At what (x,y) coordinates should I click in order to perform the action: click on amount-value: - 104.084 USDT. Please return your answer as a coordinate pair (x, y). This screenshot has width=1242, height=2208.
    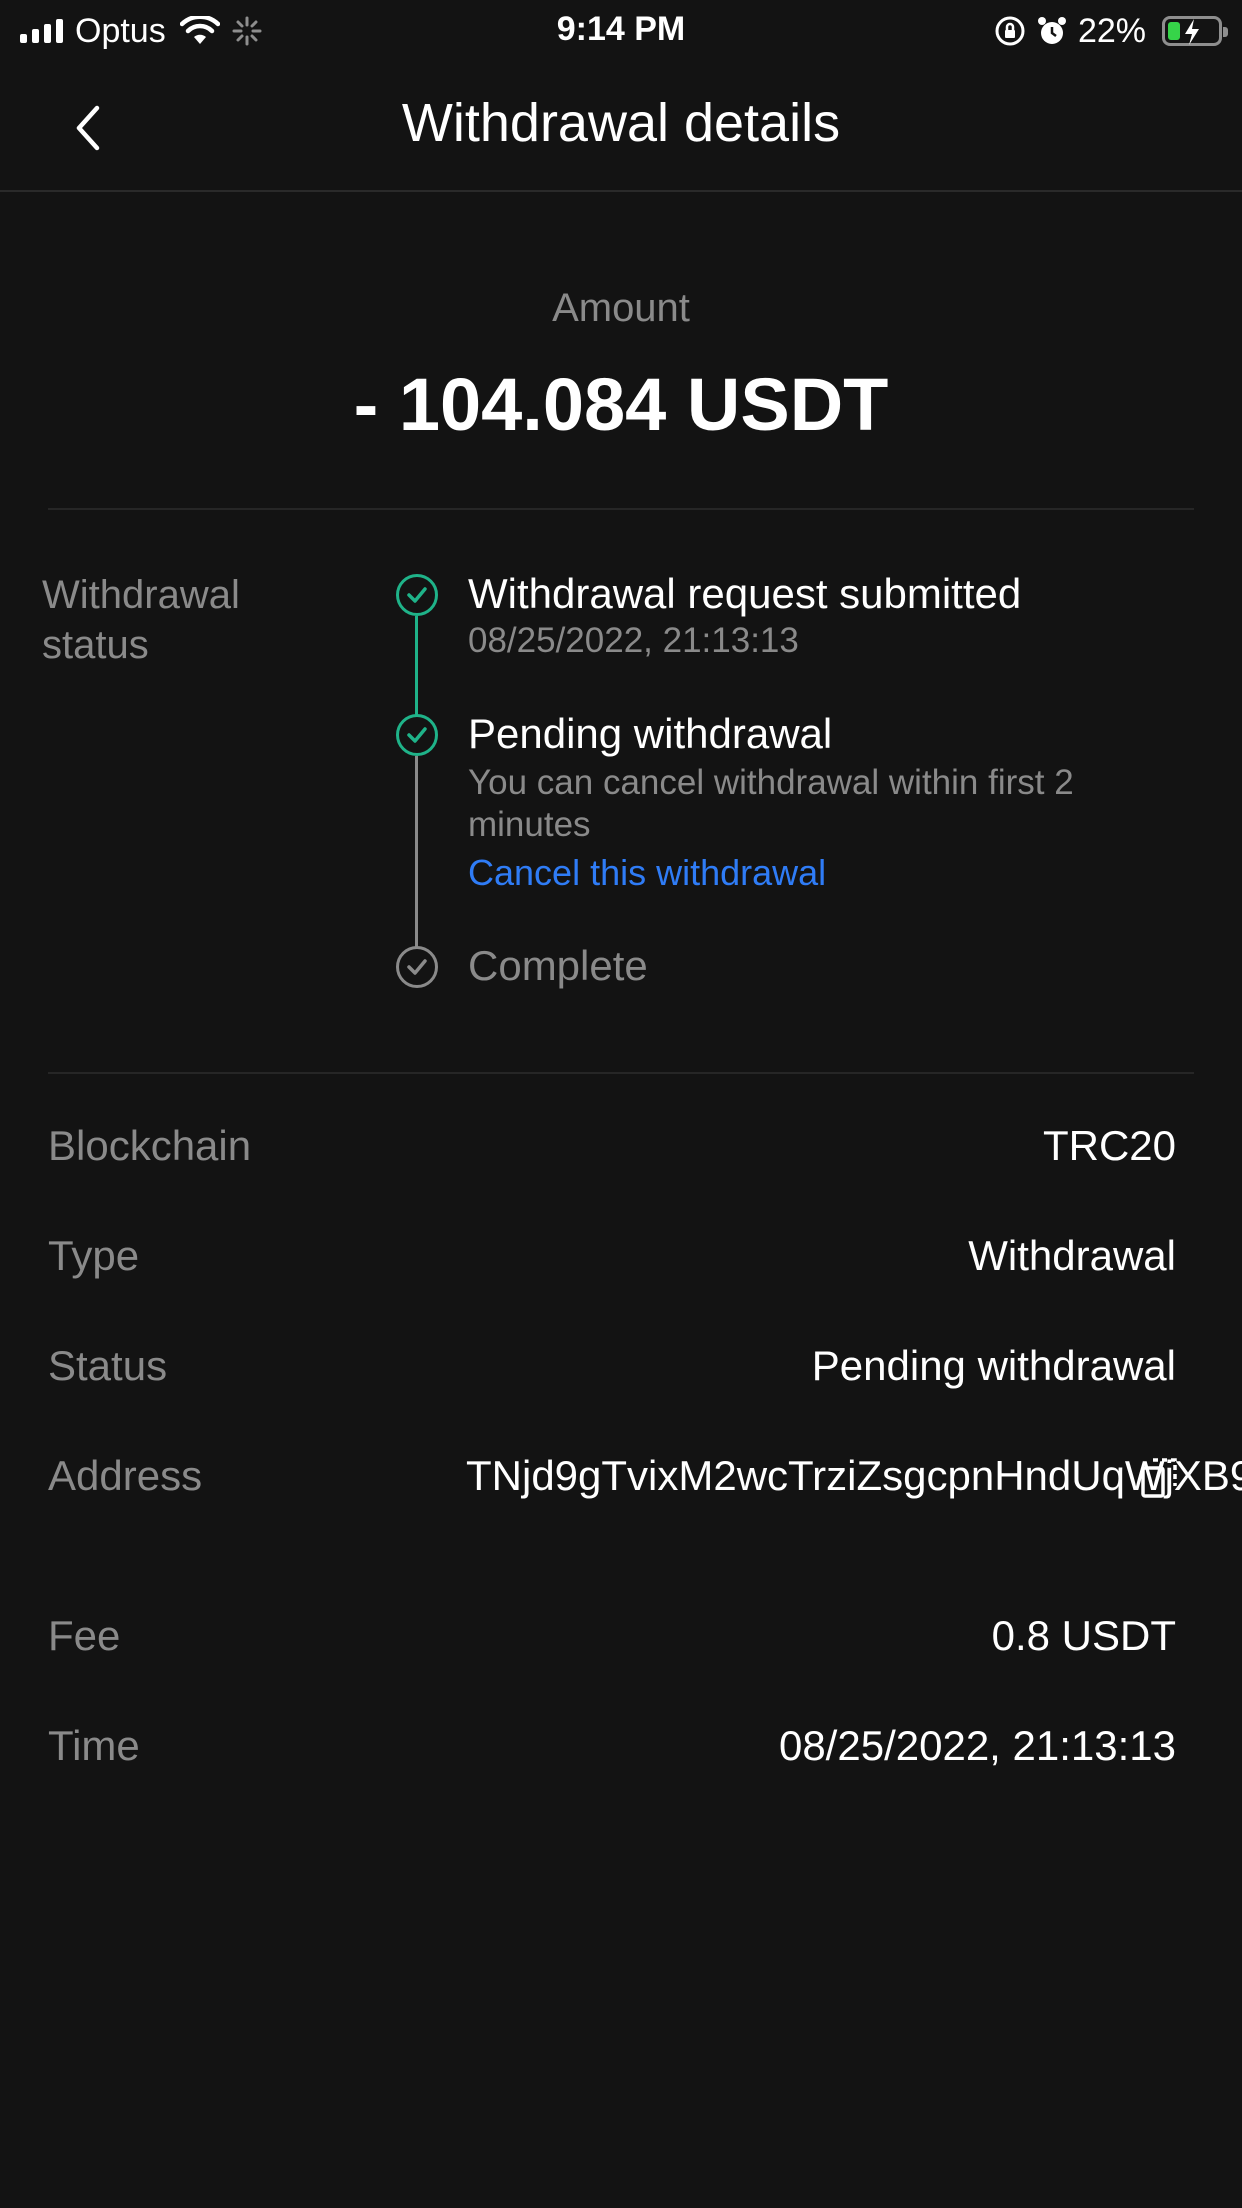
    Looking at the image, I should click on (621, 404).